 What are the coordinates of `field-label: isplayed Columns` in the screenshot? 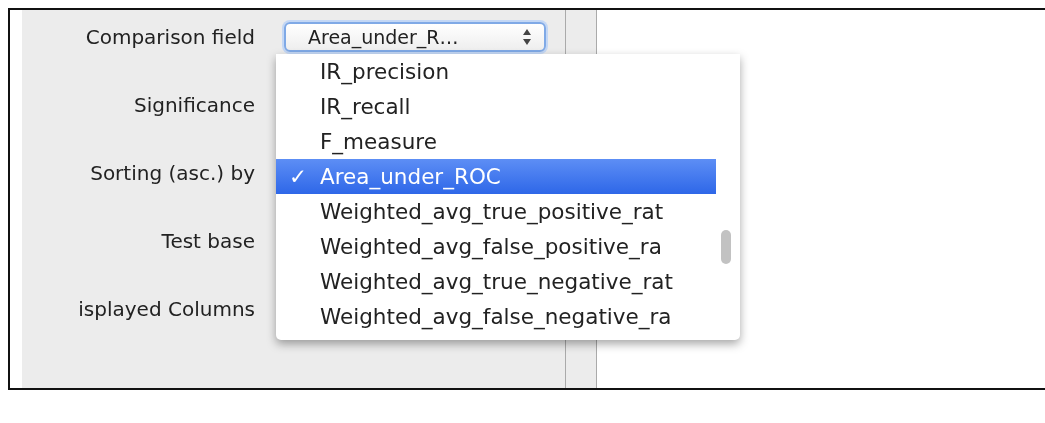 It's located at (166, 309).